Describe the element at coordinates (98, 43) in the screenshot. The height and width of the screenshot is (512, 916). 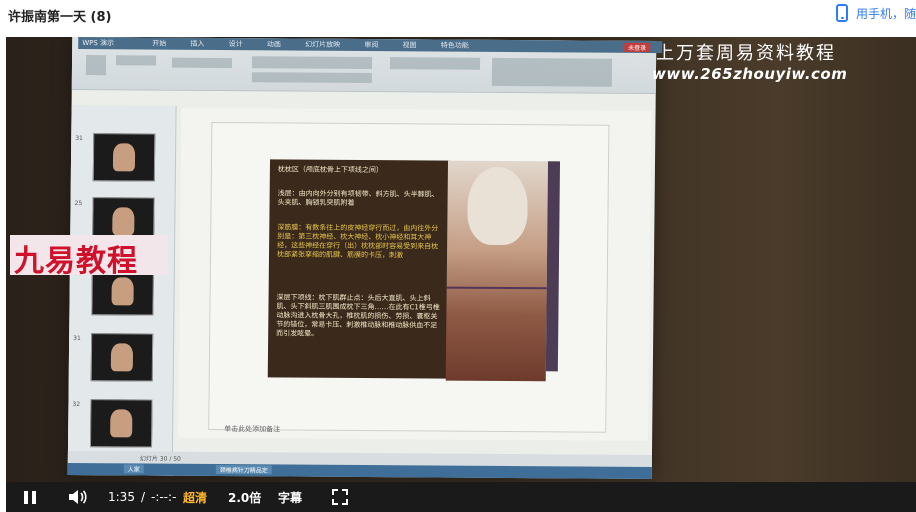
I see `app-brand: WPS 演示` at that location.